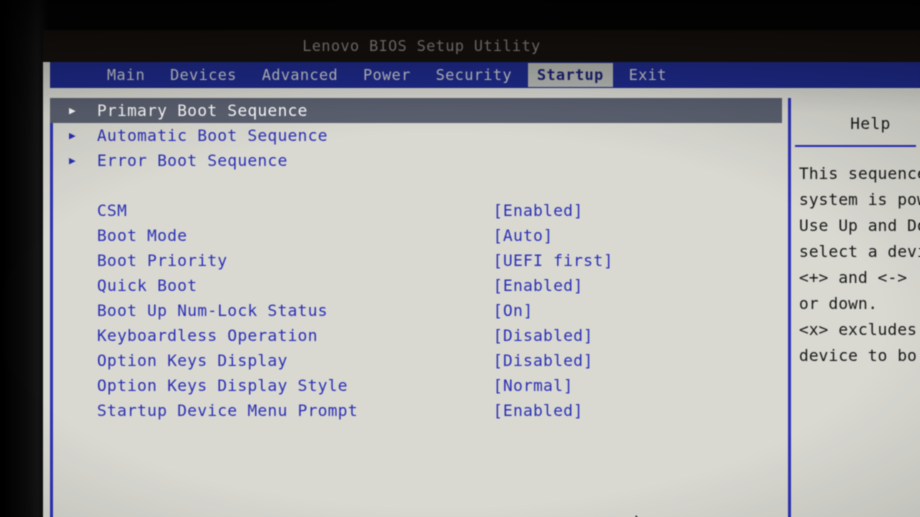  Describe the element at coordinates (126, 75) in the screenshot. I see `menu-tab-main: Main` at that location.